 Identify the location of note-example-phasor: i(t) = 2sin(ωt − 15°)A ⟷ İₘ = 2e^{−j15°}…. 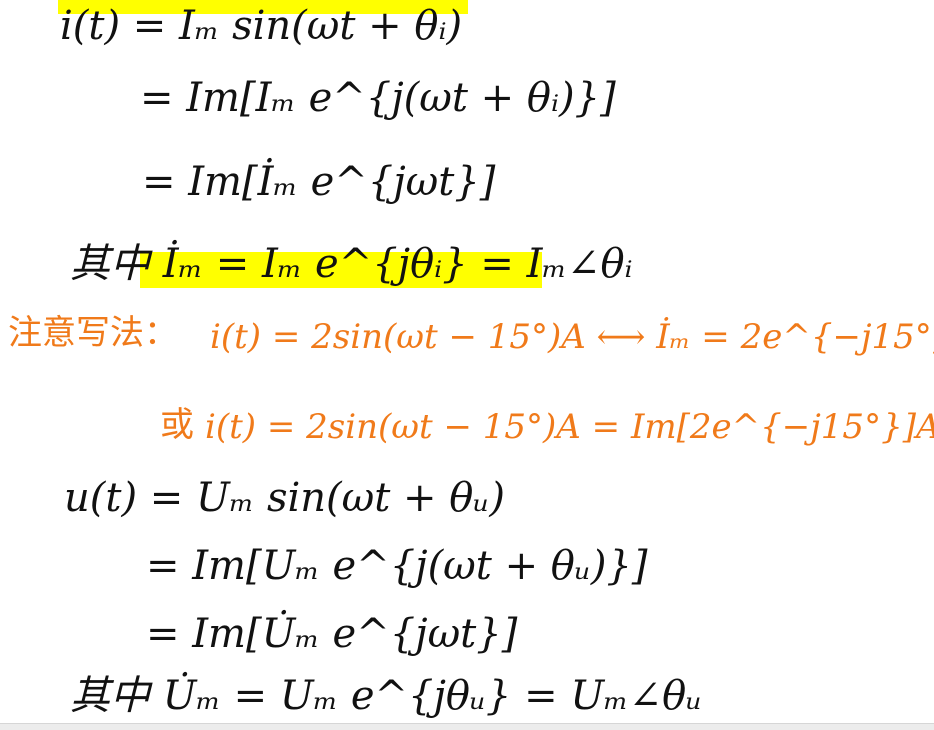
(572, 337).